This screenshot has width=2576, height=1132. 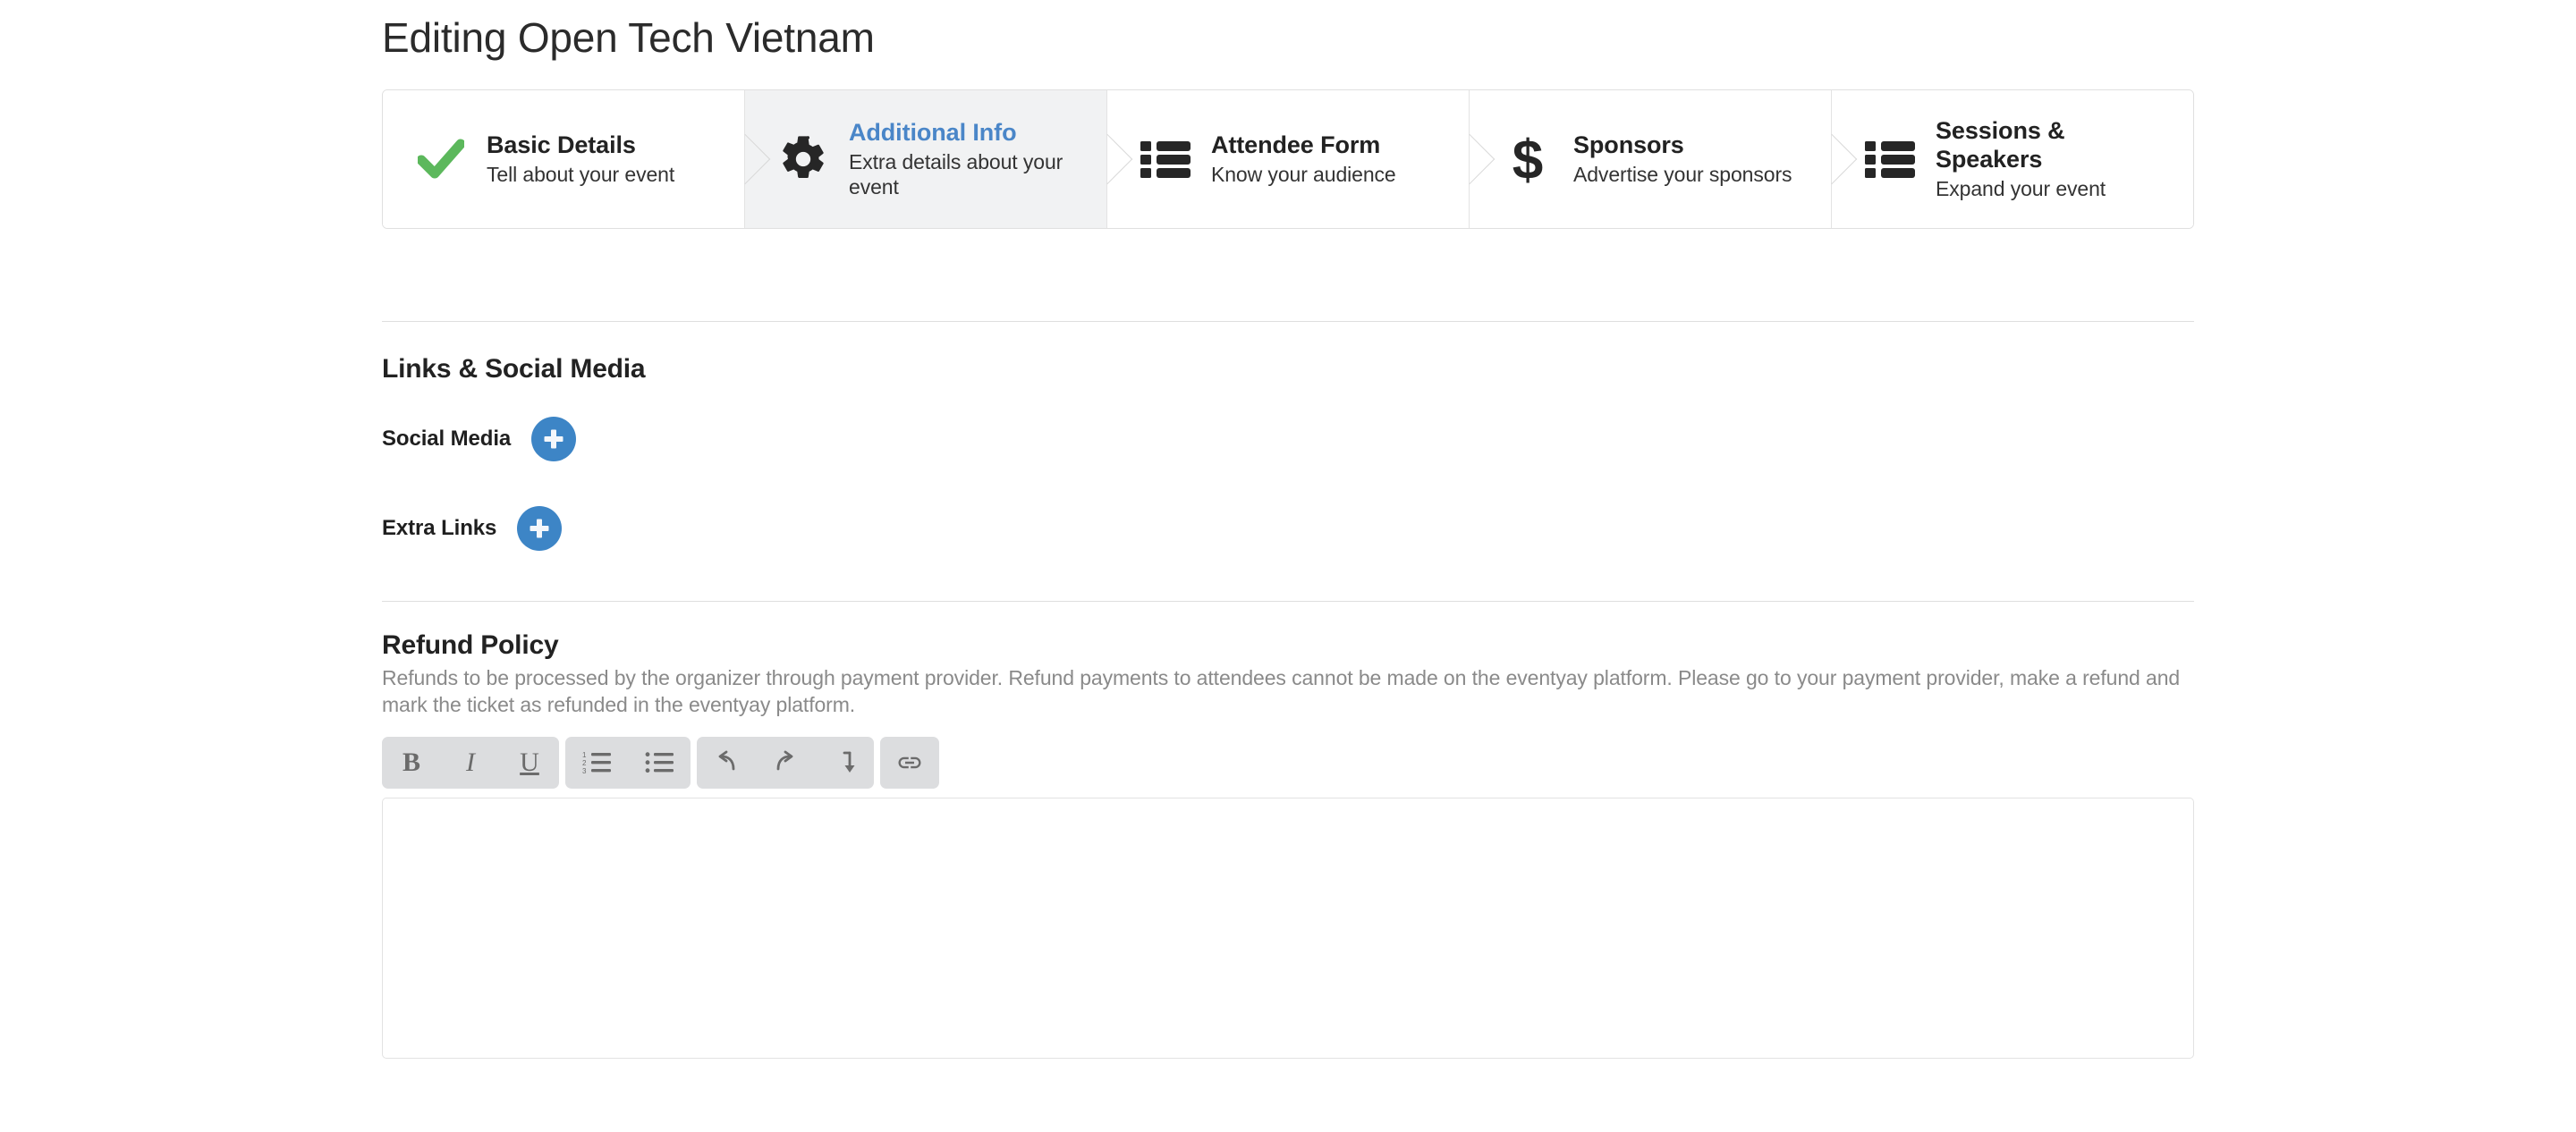 What do you see at coordinates (2021, 189) in the screenshot?
I see `wizard-step-subtitle: Expand your event` at bounding box center [2021, 189].